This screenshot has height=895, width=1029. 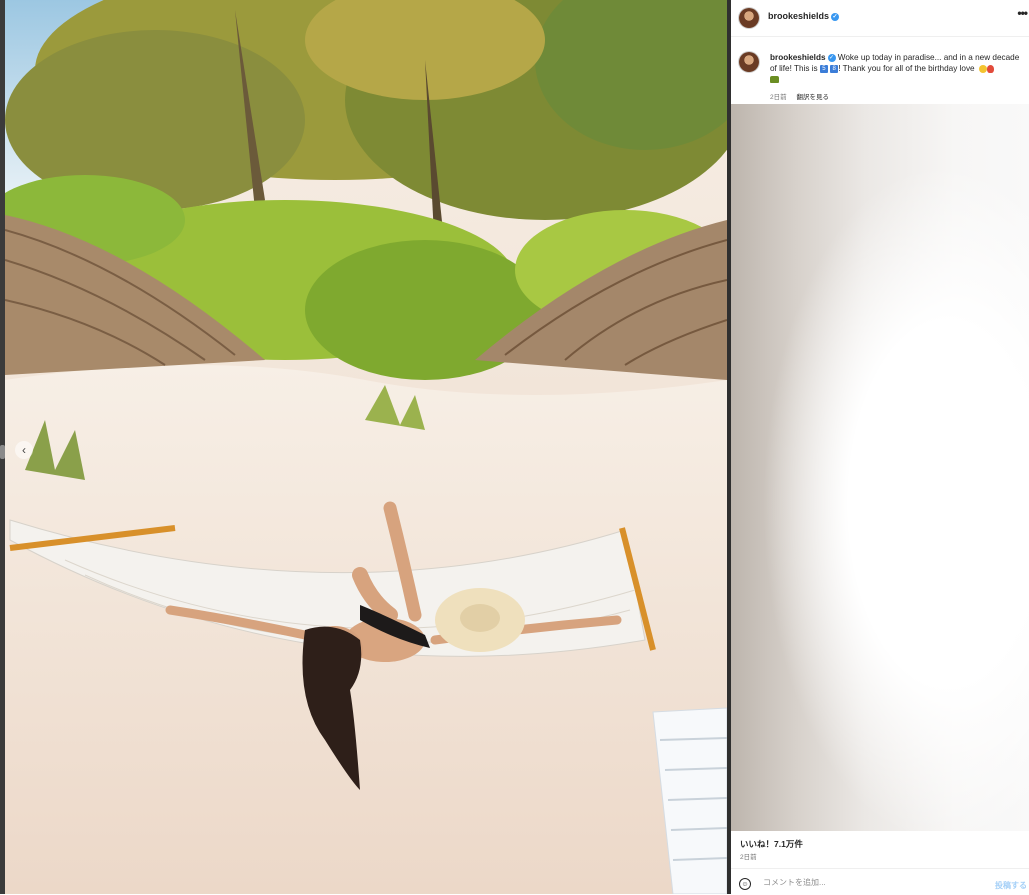 I want to click on caption-username: brookeshields, so click(x=798, y=57).